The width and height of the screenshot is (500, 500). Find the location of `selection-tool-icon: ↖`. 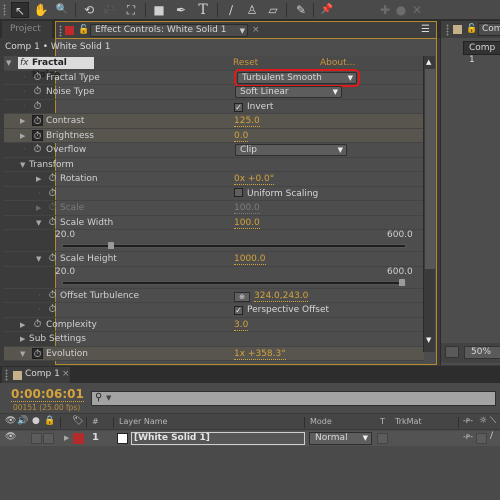

selection-tool-icon: ↖ is located at coordinates (20, 10).